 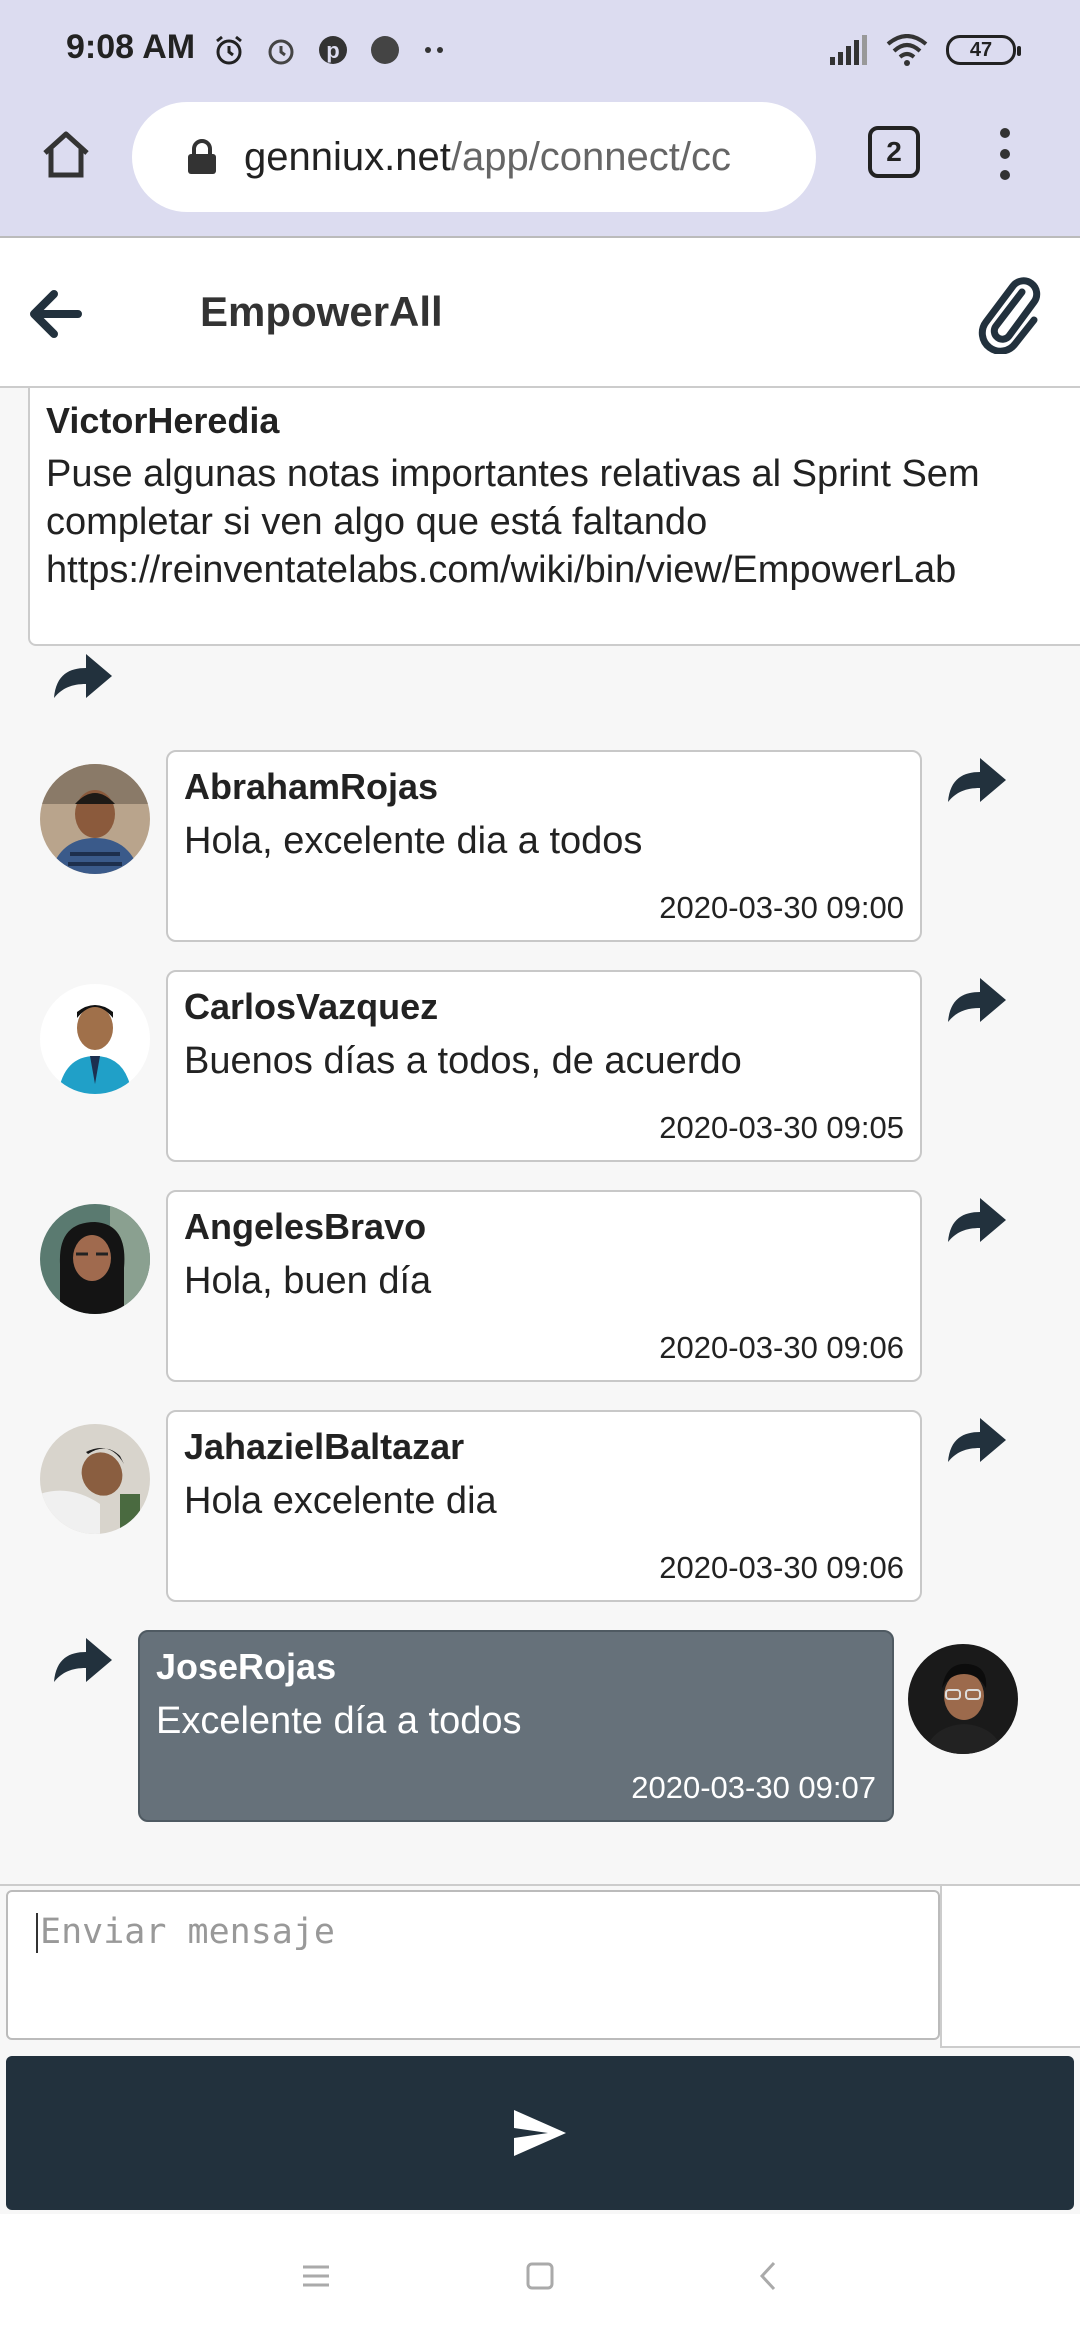 I want to click on attach-button, so click(x=1011, y=314).